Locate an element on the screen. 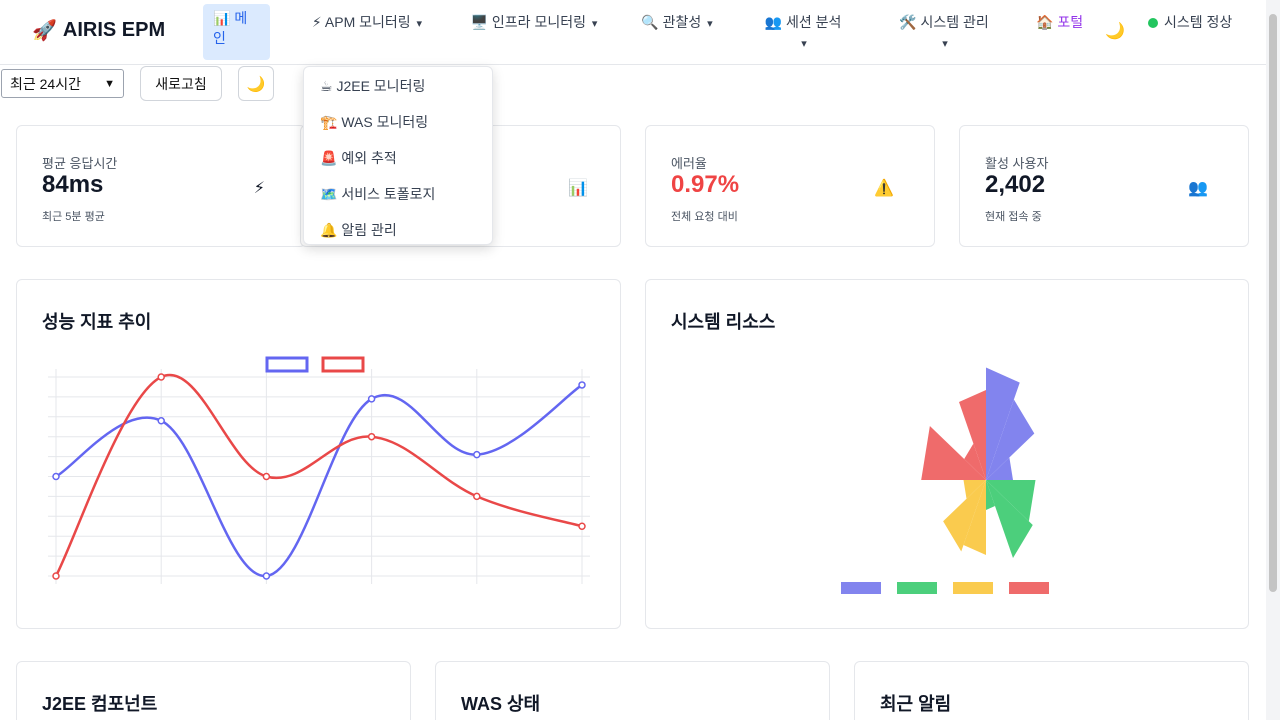  bell-icon: 🔔 is located at coordinates (329, 230).